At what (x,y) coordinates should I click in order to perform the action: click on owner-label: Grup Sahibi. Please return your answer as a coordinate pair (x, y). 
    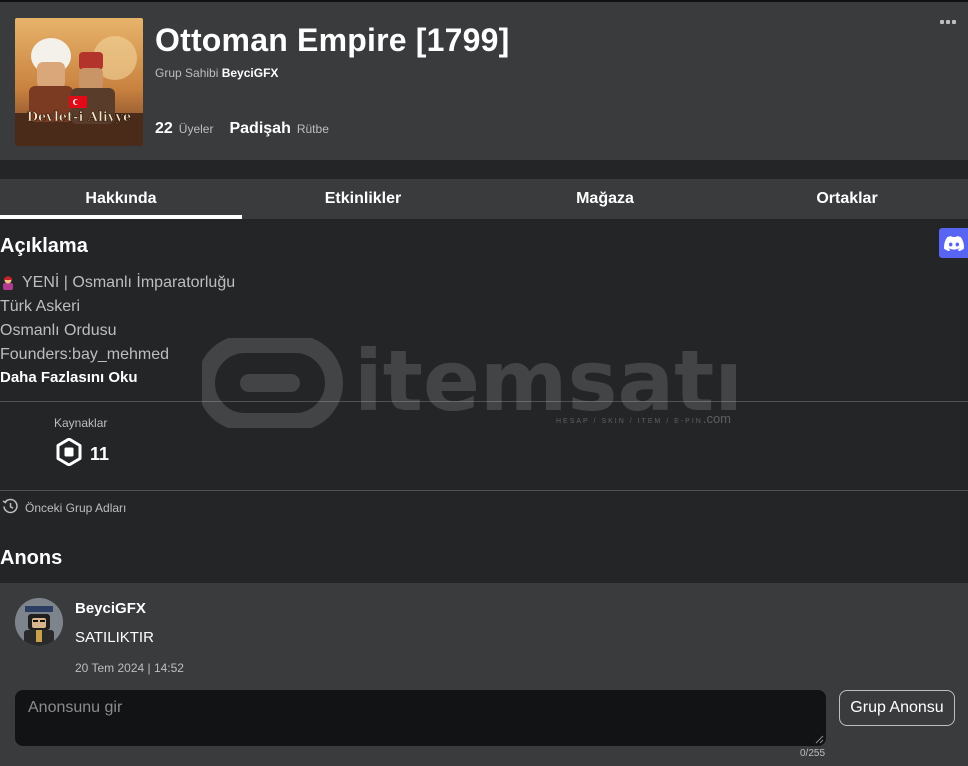
    Looking at the image, I should click on (187, 73).